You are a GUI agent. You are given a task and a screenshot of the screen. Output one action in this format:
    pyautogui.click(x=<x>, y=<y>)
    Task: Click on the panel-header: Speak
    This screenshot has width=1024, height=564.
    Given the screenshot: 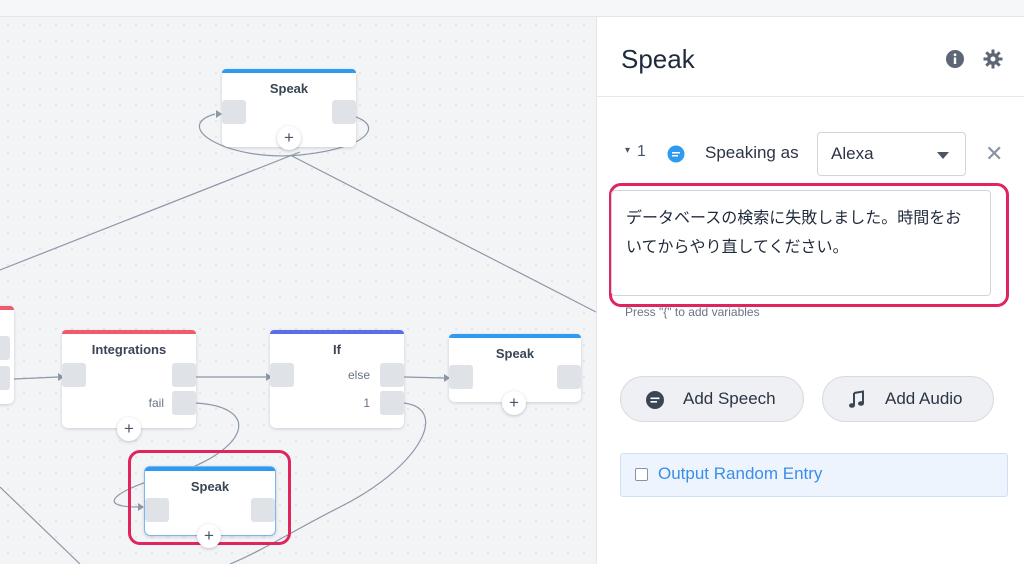 What is the action you would take?
    pyautogui.click(x=810, y=57)
    